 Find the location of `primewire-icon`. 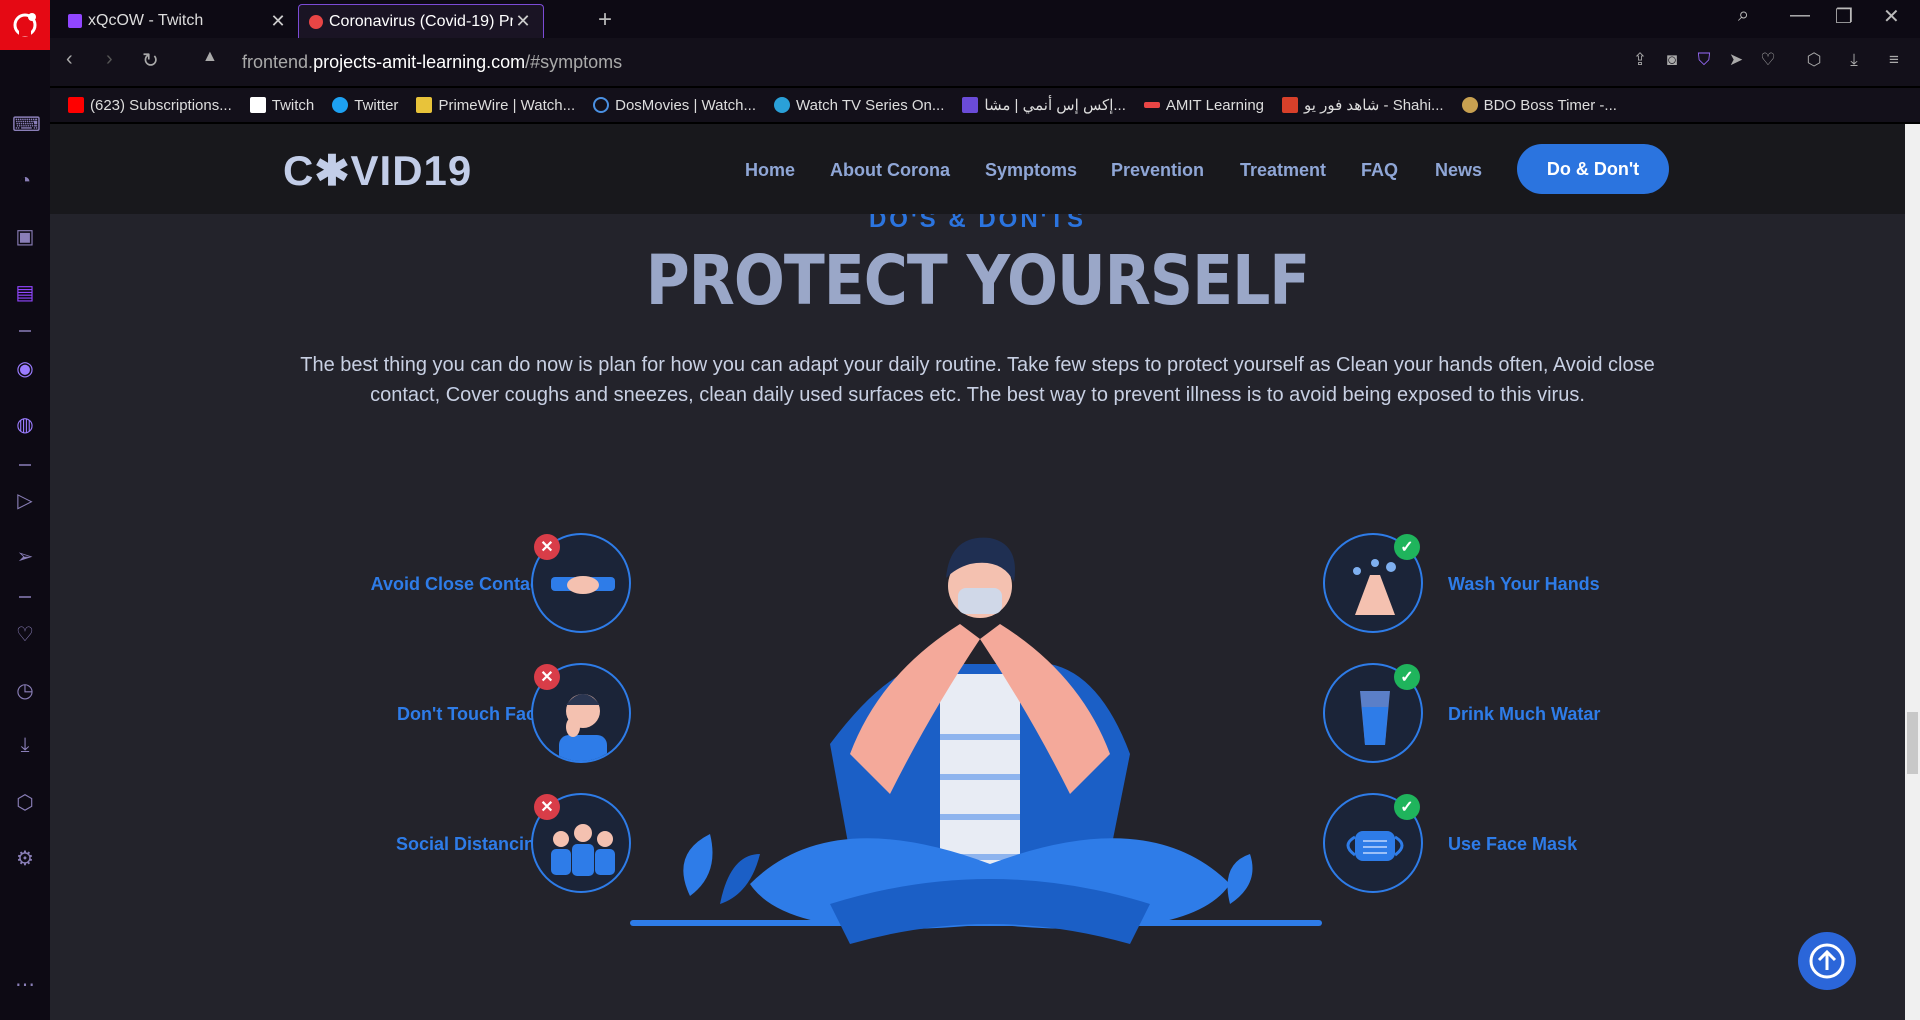

primewire-icon is located at coordinates (424, 105).